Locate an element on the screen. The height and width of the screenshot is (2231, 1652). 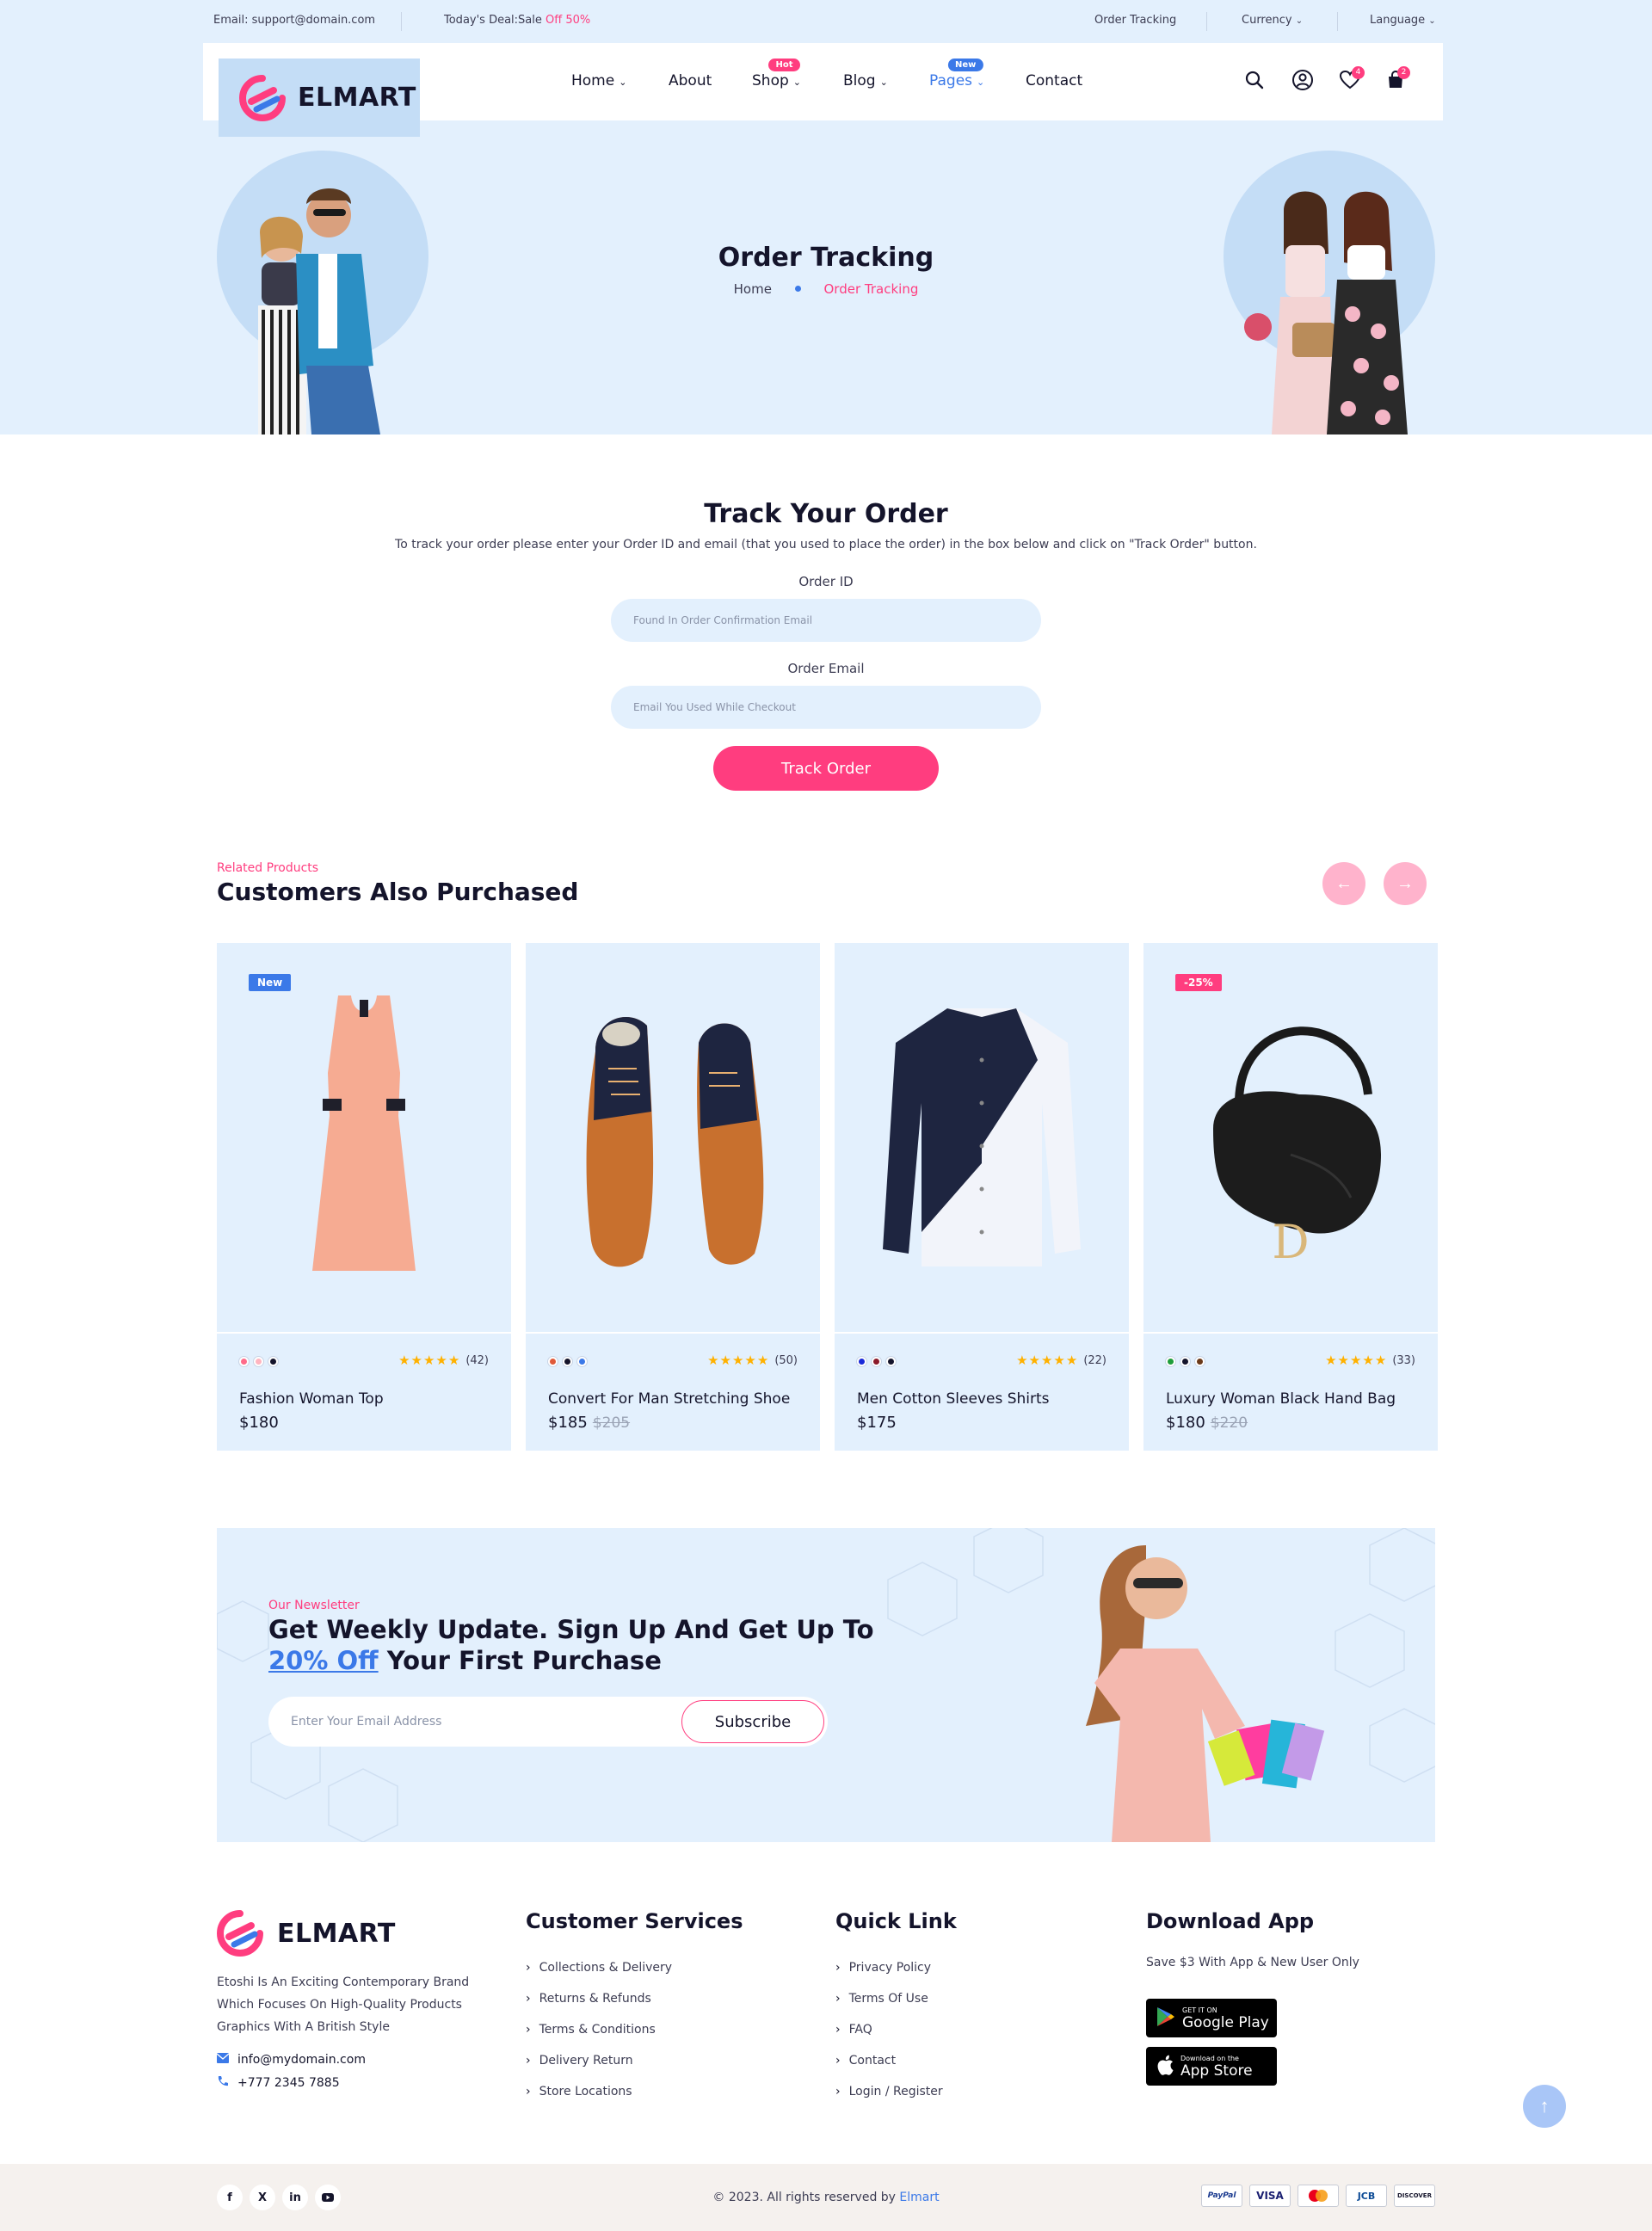
product-rating: ★★★★★ (33) is located at coordinates (1370, 1360).